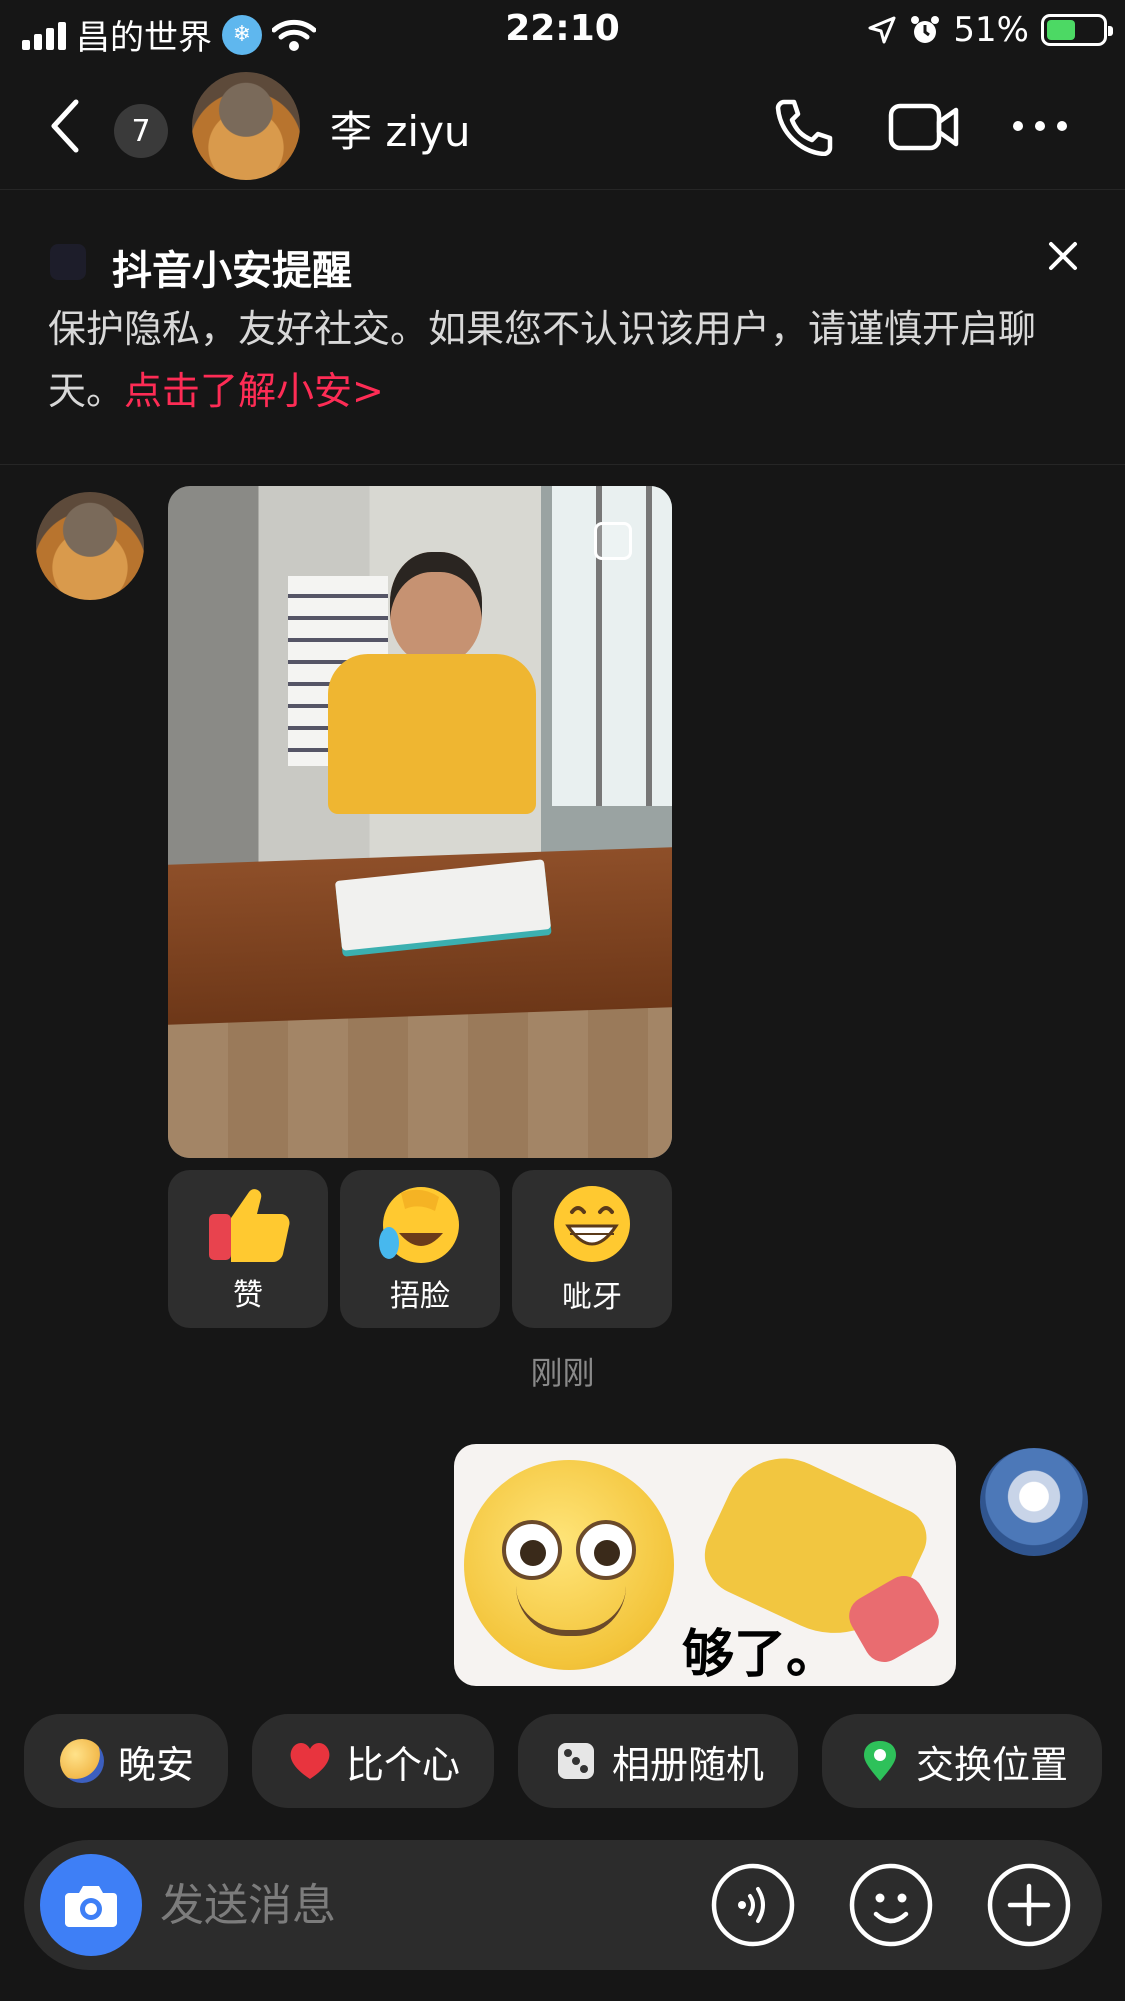 The image size is (1125, 2001). Describe the element at coordinates (760, 1655) in the screenshot. I see `sticker-caption: 够了。` at that location.